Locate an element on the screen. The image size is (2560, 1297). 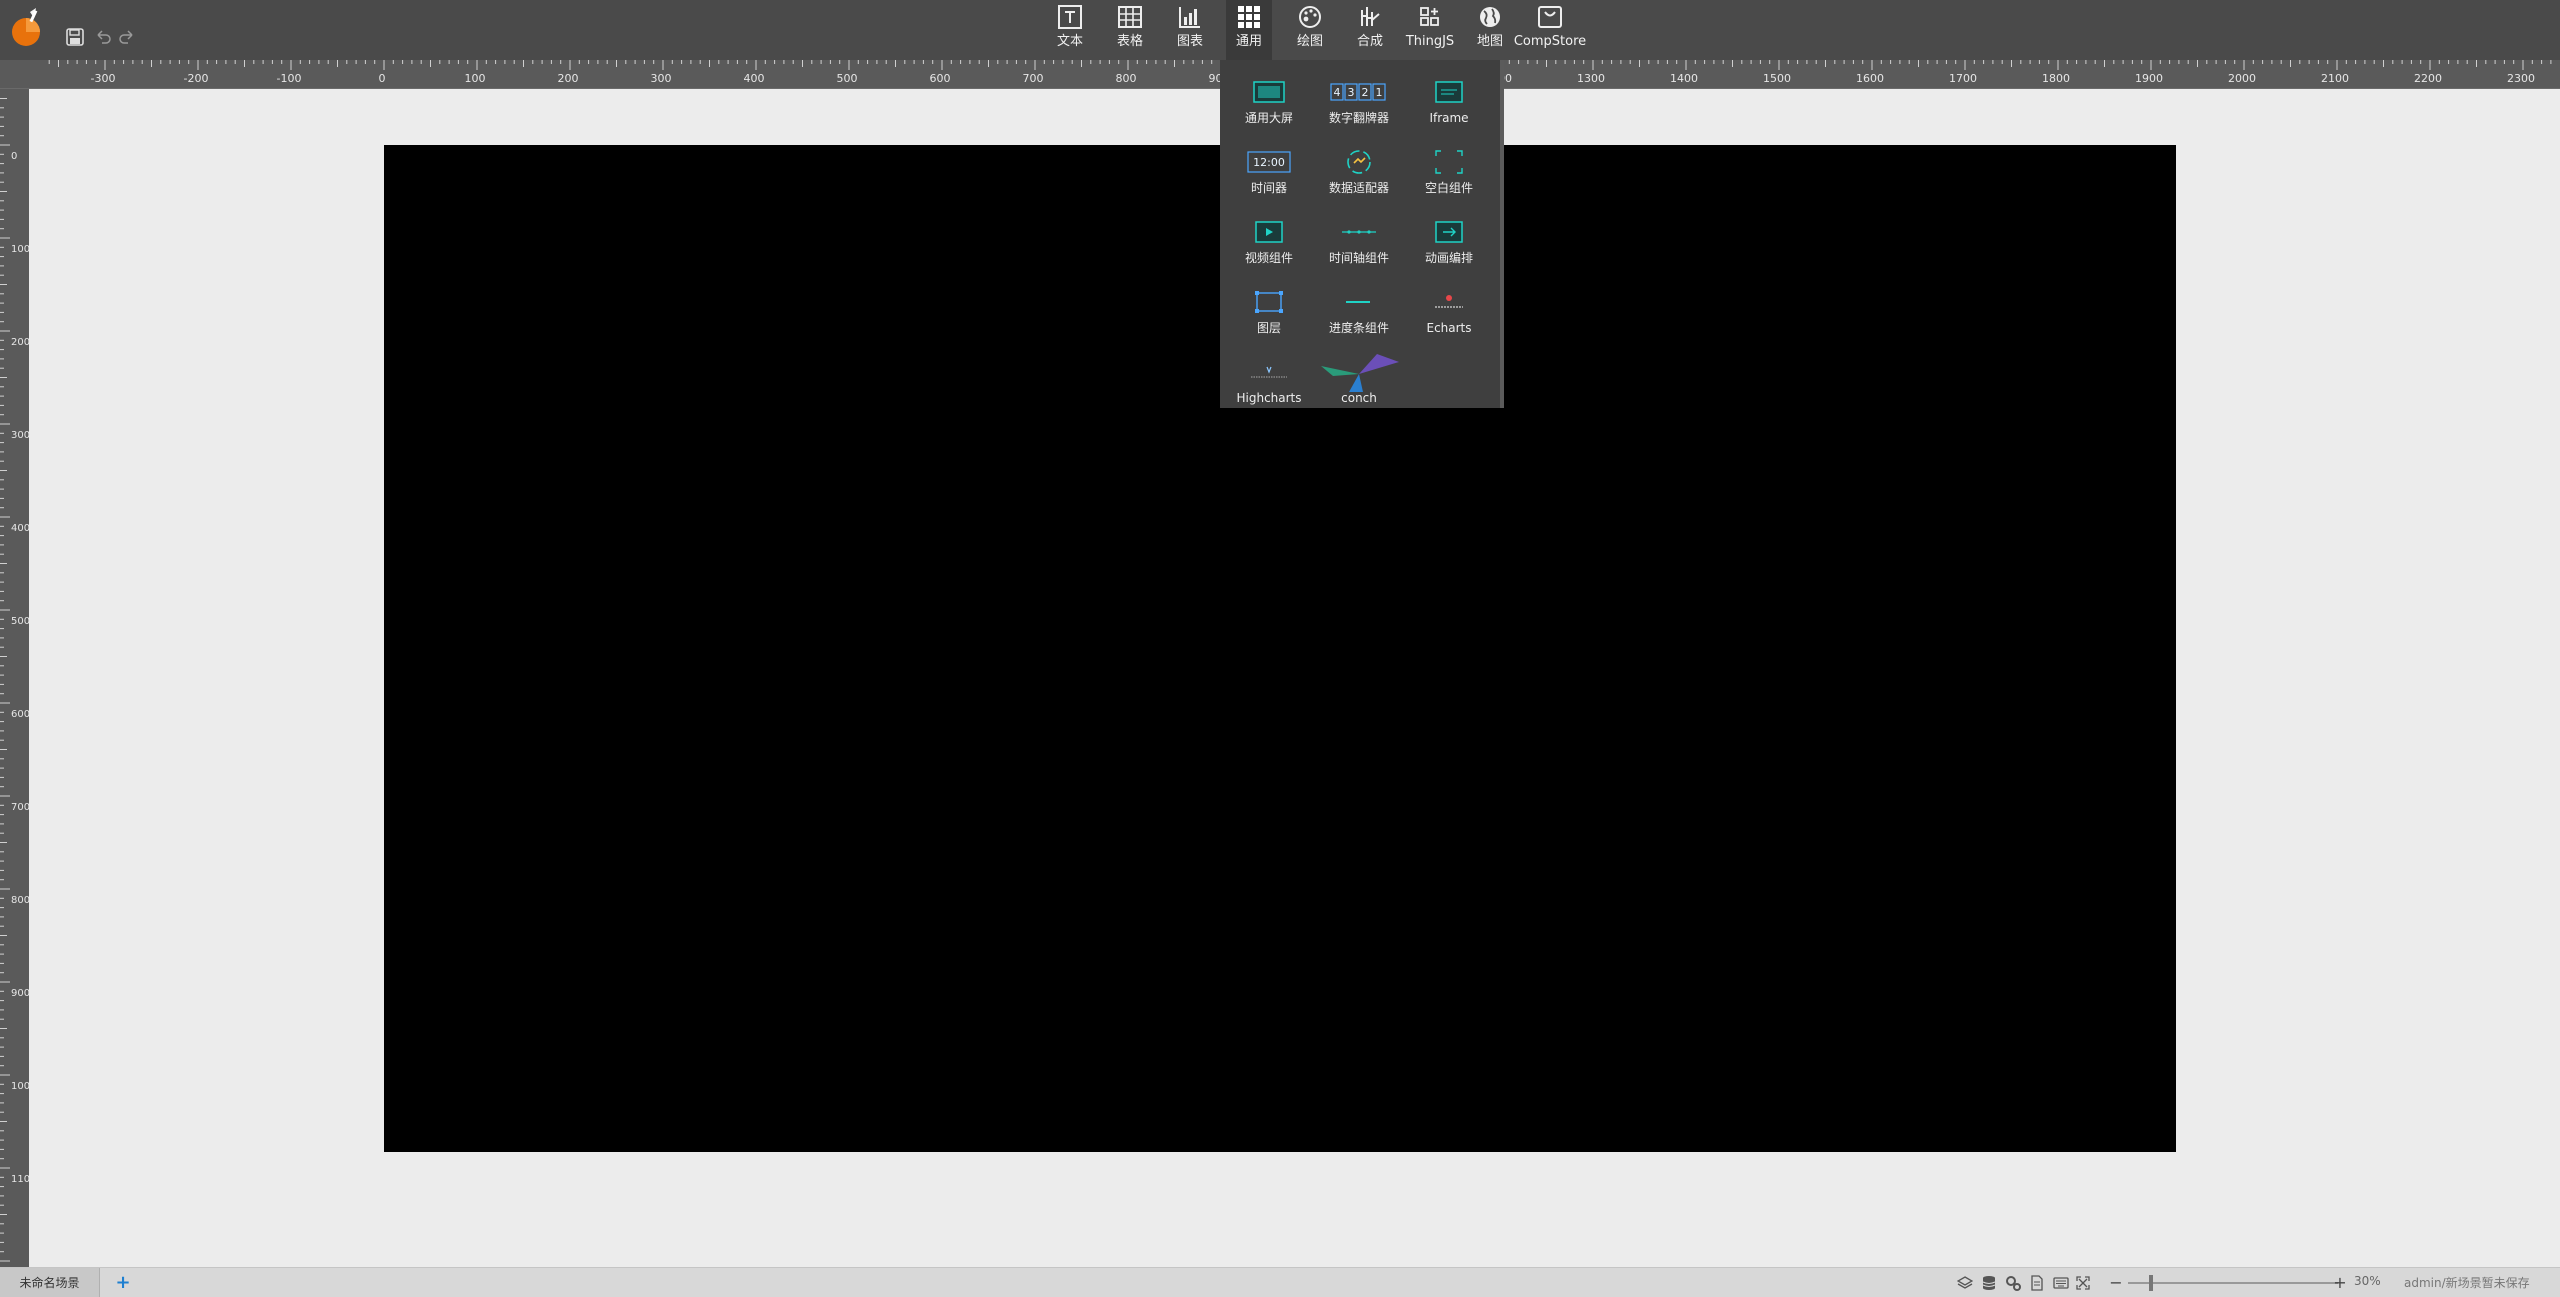
zoom-in-button: + is located at coordinates (2340, 1282).